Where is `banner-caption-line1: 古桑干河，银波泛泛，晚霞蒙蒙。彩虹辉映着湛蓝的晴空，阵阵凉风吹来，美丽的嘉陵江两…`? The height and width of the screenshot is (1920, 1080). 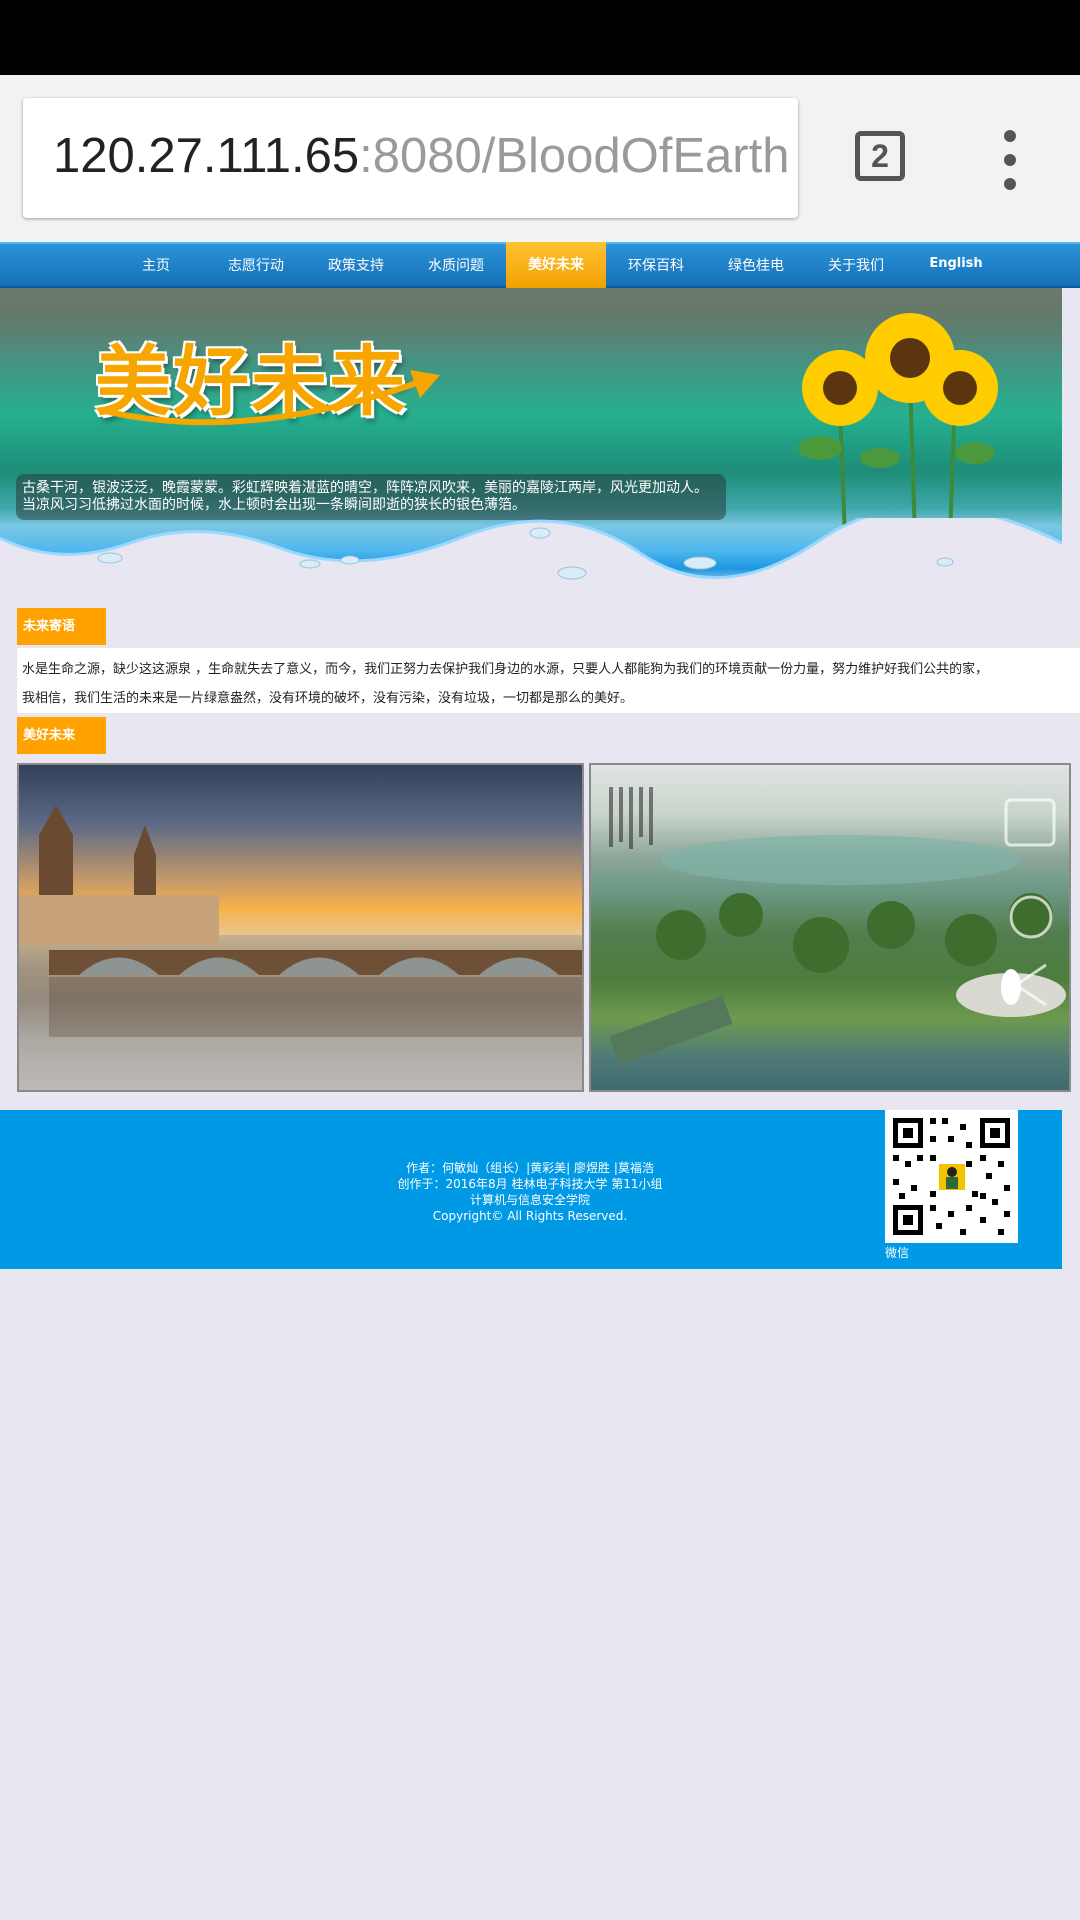
banner-caption-line1: 古桑干河，银波泛泛，晚霞蒙蒙。彩虹辉映着湛蓝的晴空，阵阵凉风吹来，美丽的嘉陵江两… is located at coordinates (365, 488).